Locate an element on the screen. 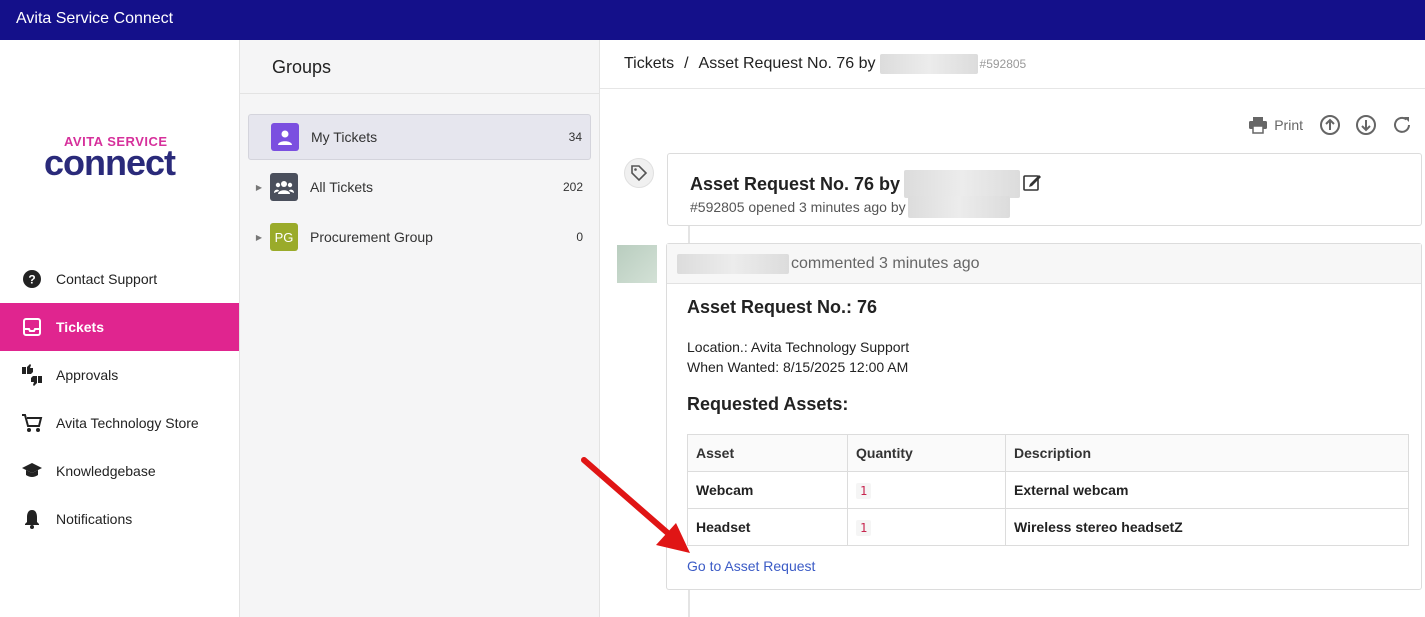  arrow-down-circle-icon is located at coordinates (1366, 125).